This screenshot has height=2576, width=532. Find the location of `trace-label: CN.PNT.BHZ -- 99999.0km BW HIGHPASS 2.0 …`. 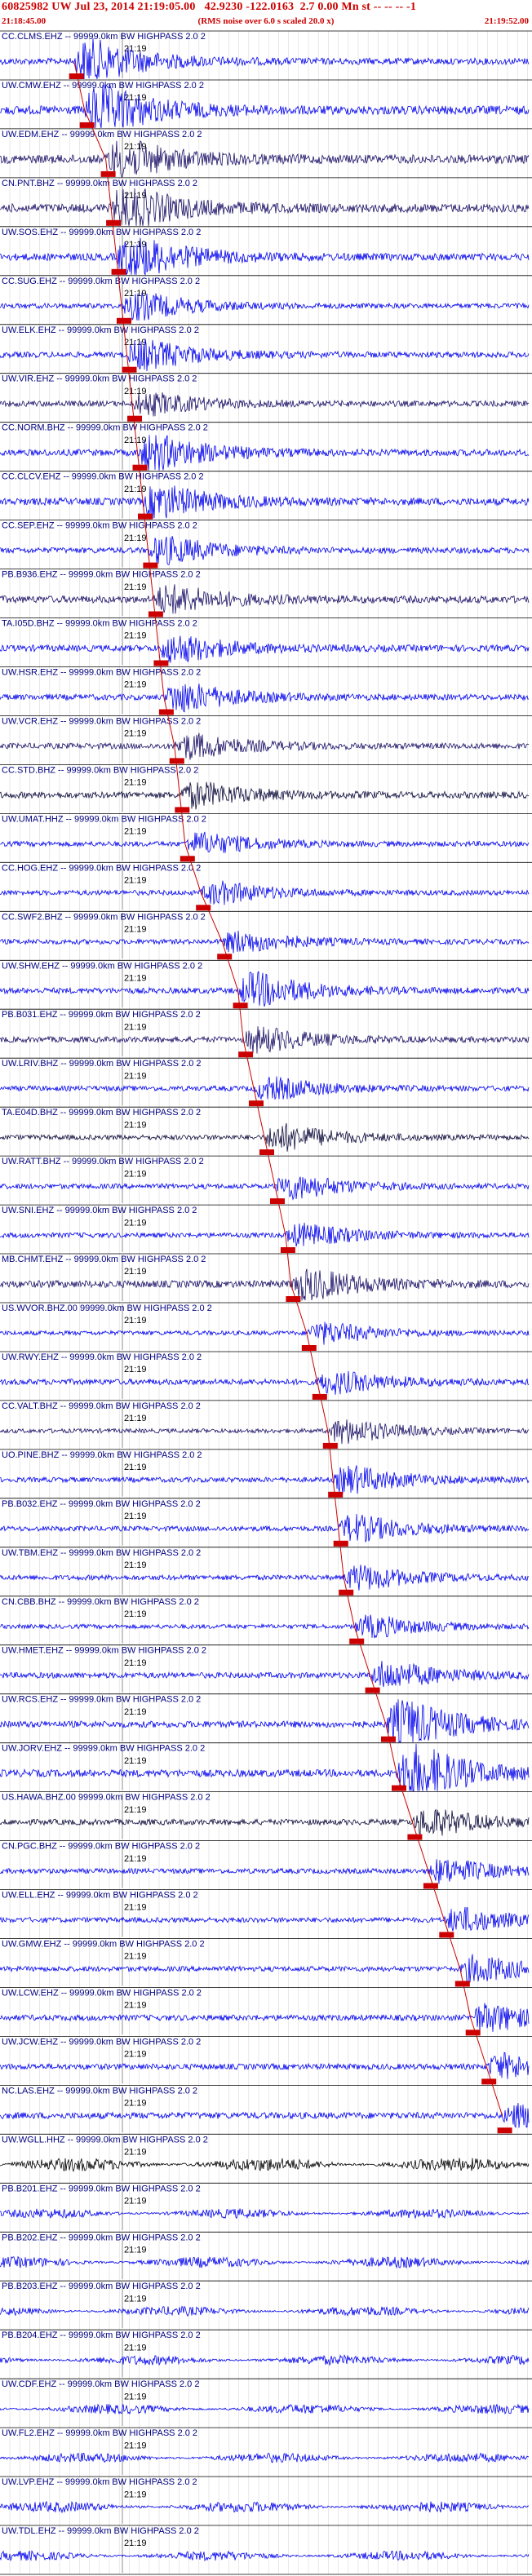

trace-label: CN.PNT.BHZ -- 99999.0km BW HIGHPASS 2.0 … is located at coordinates (99, 183).